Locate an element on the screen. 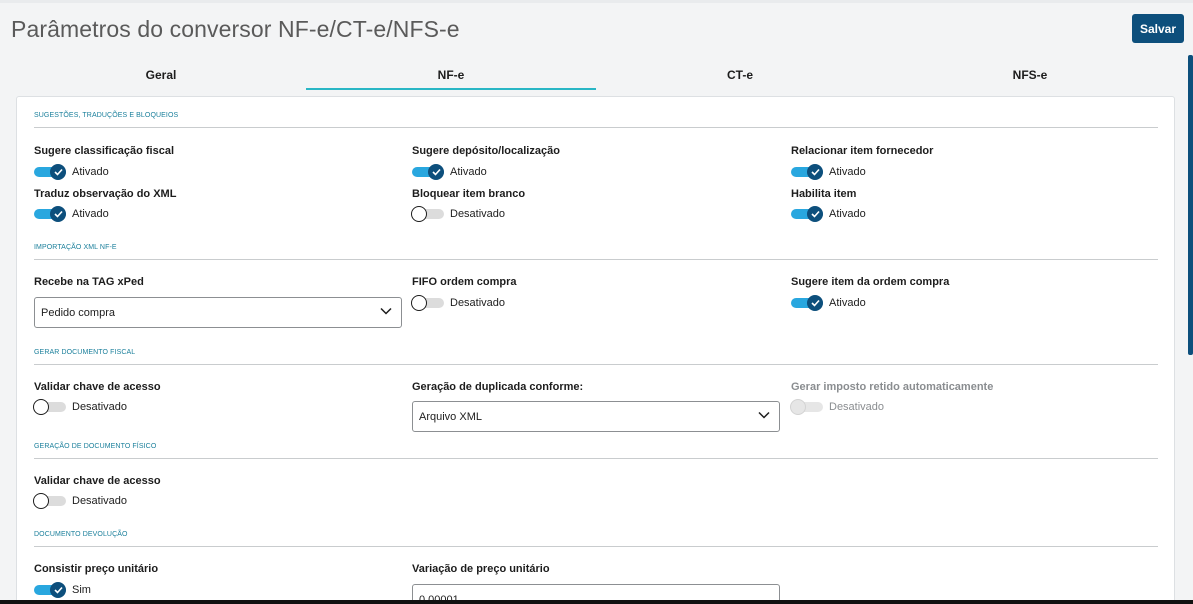 This screenshot has width=1193, height=604. select-value: Arquivo XML is located at coordinates (450, 417).